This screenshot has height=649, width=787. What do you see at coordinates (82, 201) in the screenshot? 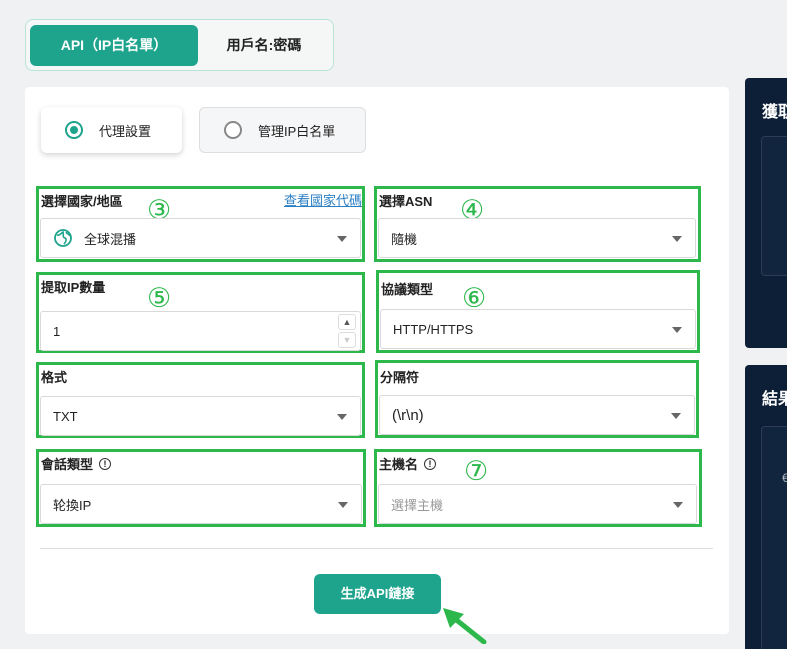
I see `country-label: 選擇國家/地區` at bounding box center [82, 201].